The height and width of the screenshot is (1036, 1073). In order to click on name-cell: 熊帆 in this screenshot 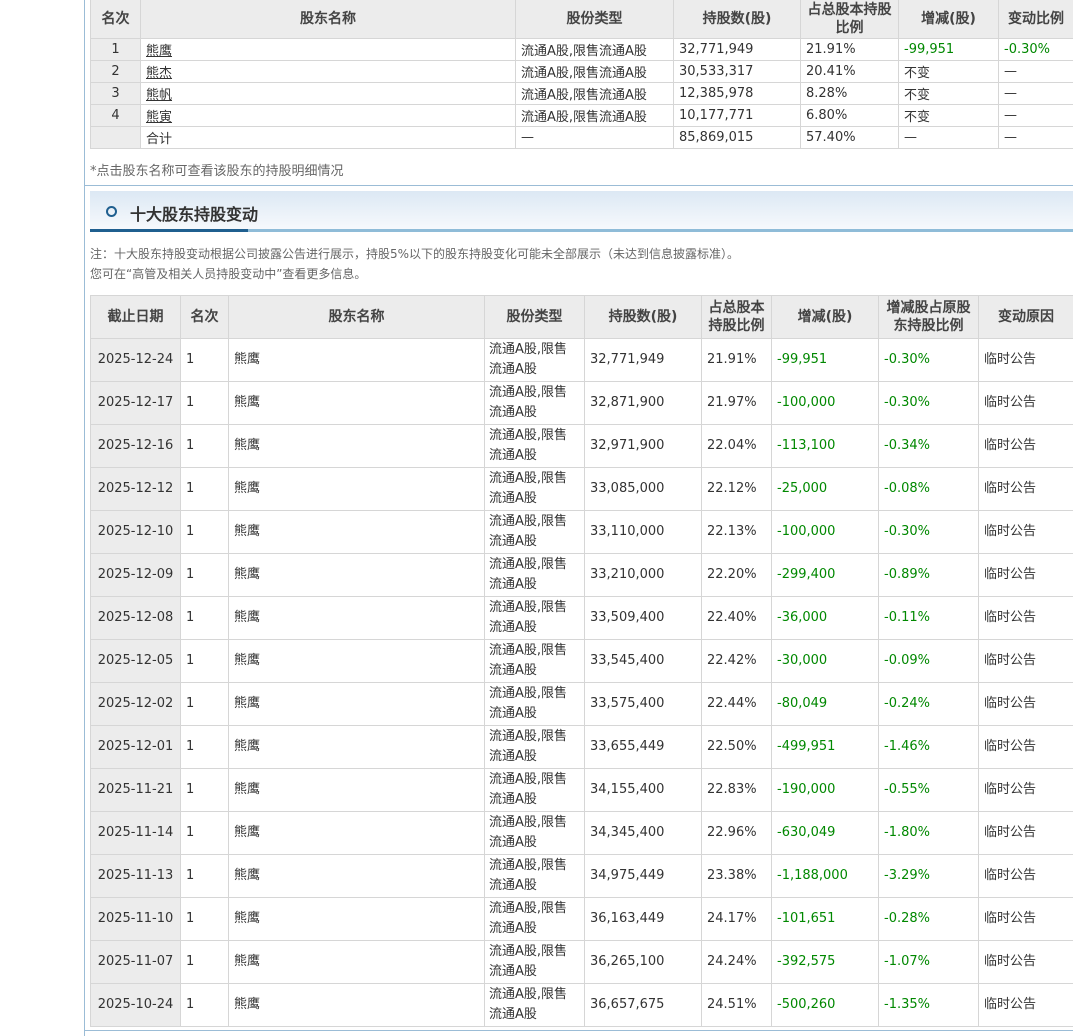, I will do `click(328, 93)`.